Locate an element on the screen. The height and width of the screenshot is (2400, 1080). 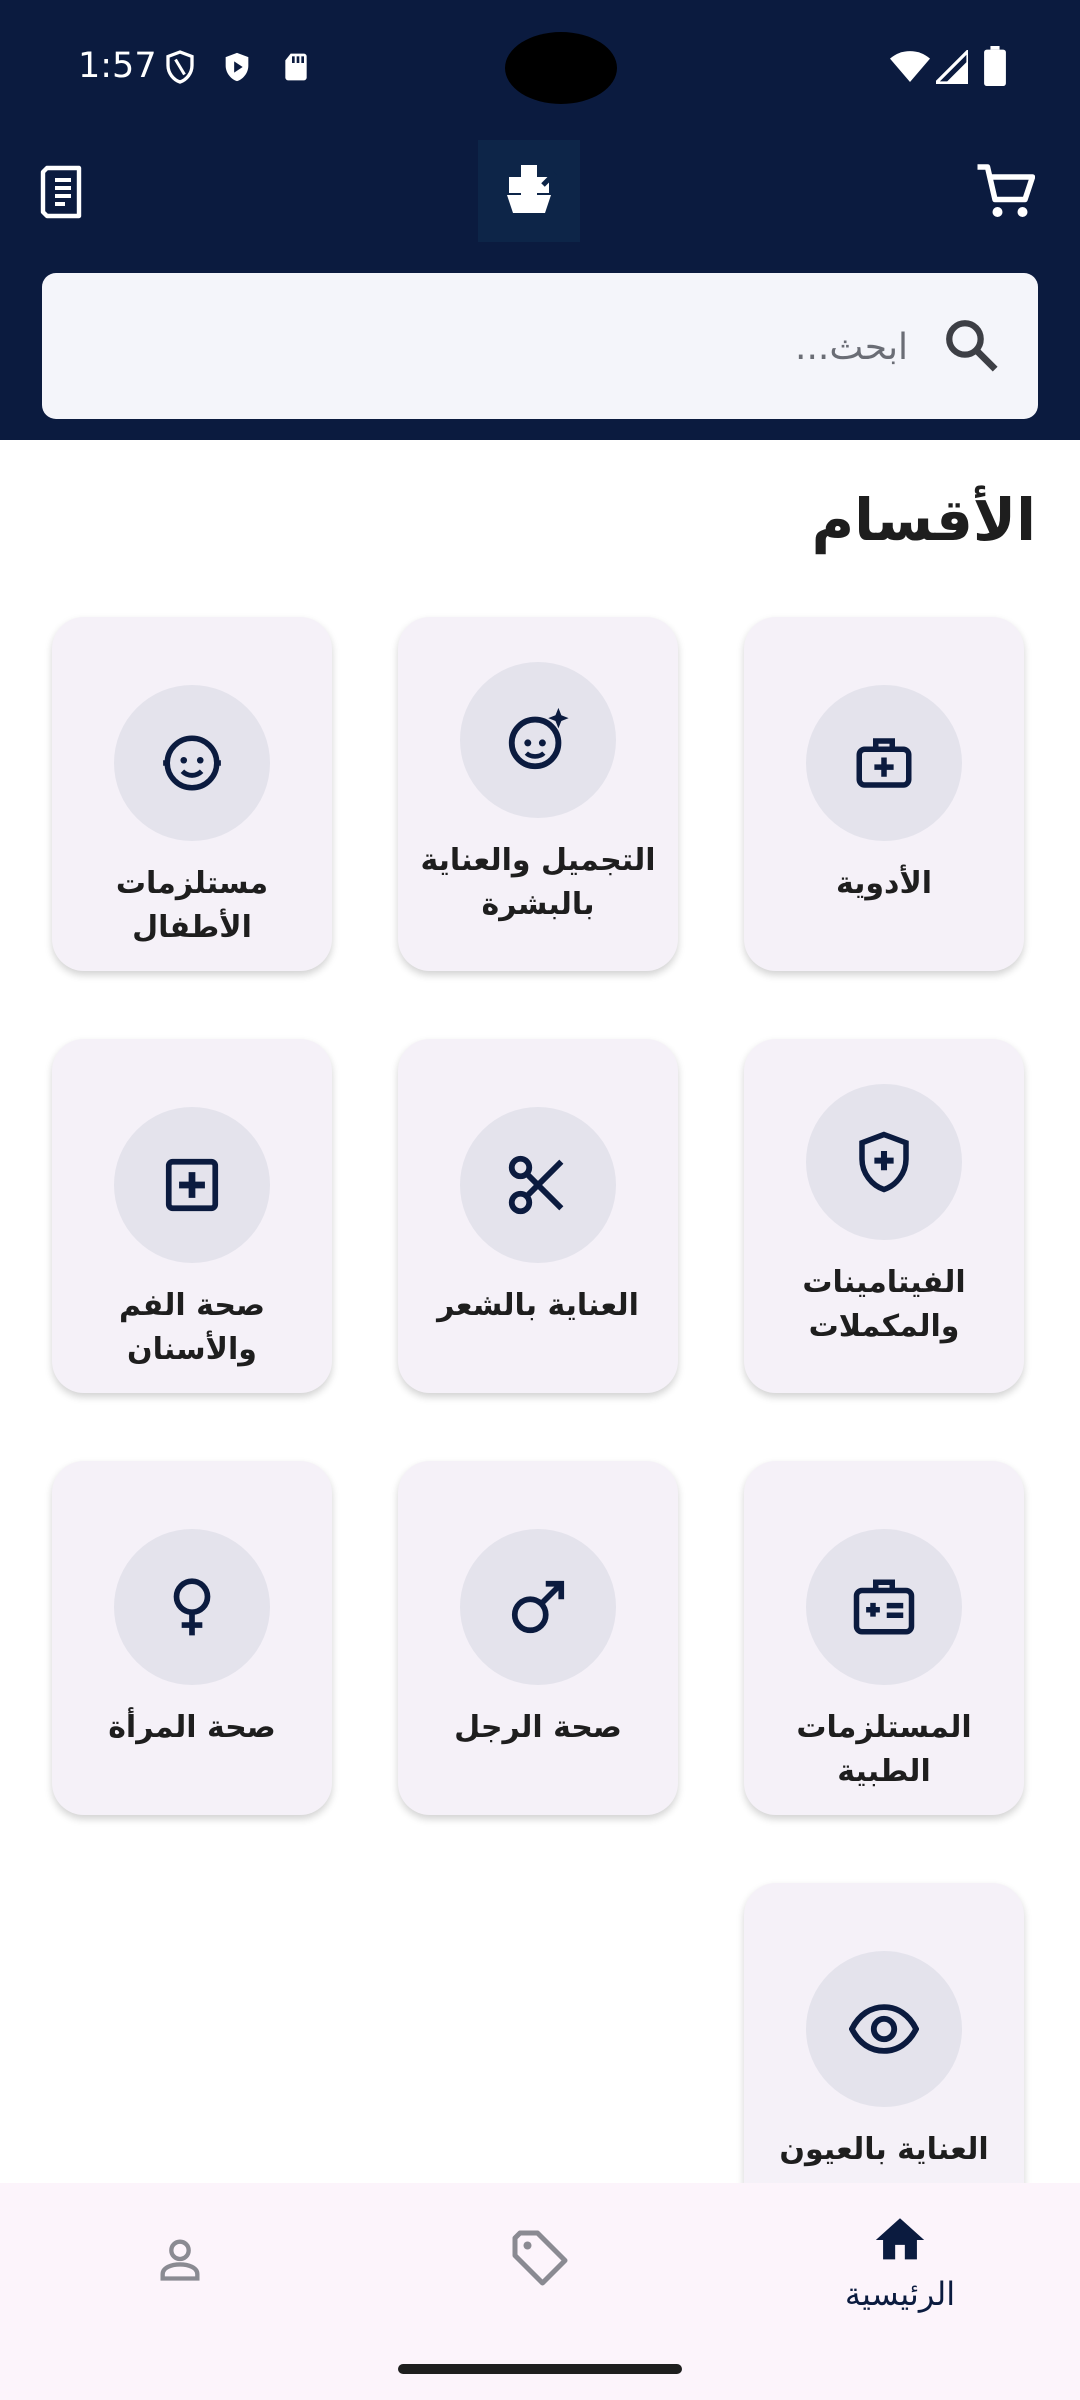
battery-icon is located at coordinates (995, 66).